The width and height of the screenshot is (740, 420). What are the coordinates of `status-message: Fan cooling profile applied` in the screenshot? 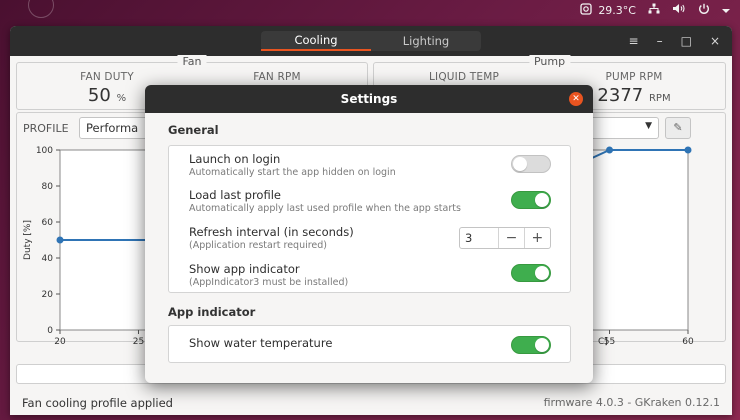 It's located at (97, 402).